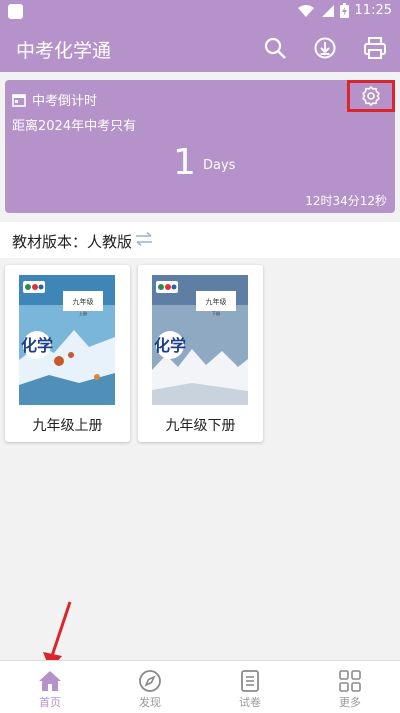 The width and height of the screenshot is (400, 713). What do you see at coordinates (325, 48) in the screenshot?
I see `download-icon` at bounding box center [325, 48].